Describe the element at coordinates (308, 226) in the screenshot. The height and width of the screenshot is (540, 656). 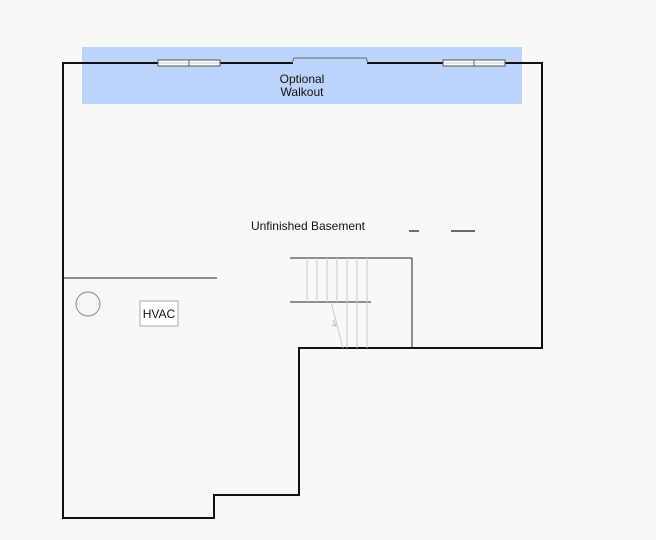
I see `unfinished-basement-label: Unfinished Basement` at that location.